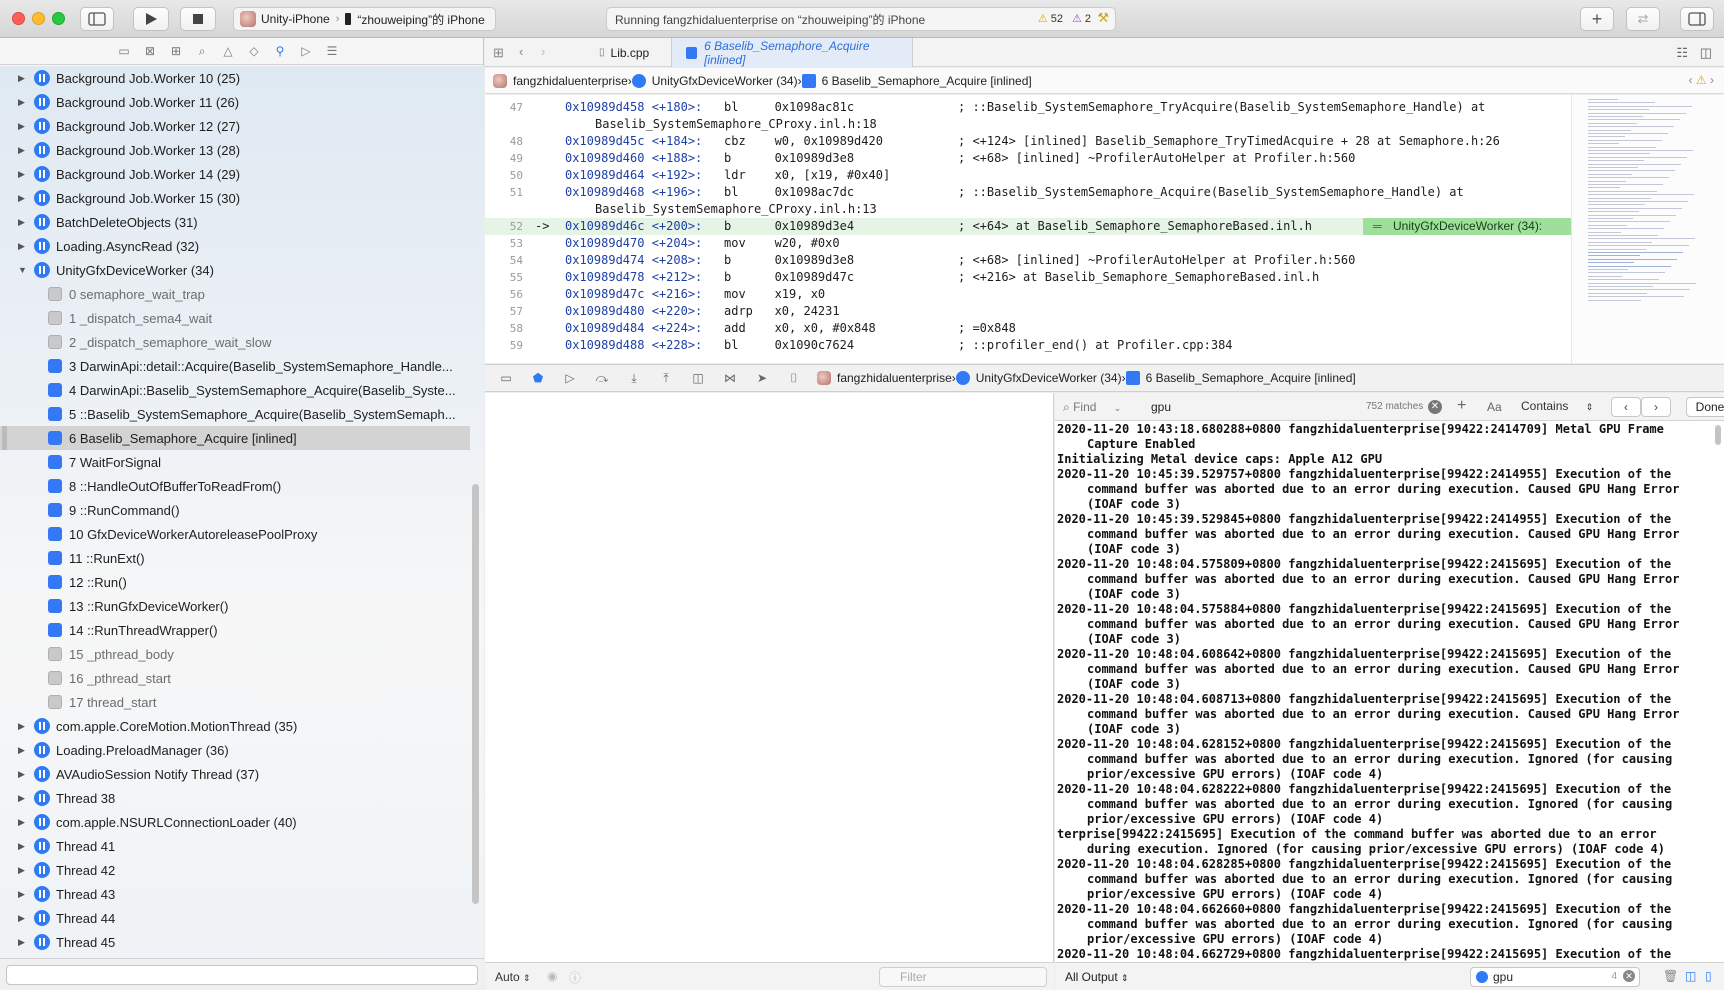  I want to click on thread-row: ▶ Thread 42, so click(242, 870).